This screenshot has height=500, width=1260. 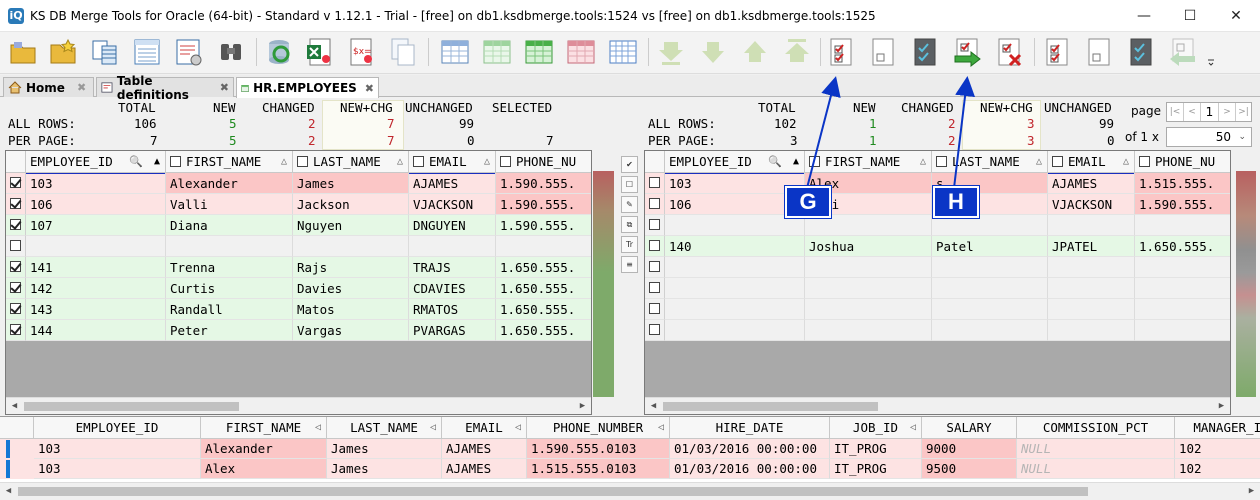 I want to click on list-icon: ≡, so click(x=629, y=264).